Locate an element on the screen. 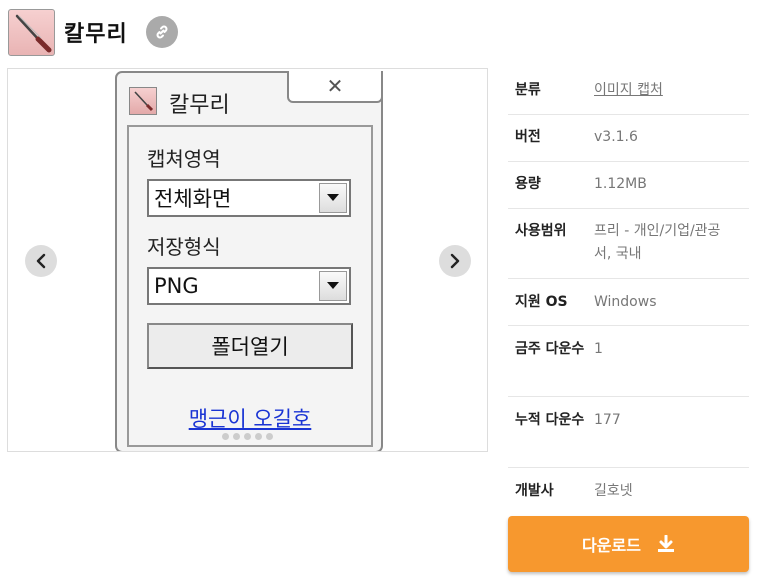 Image resolution: width=757 pixels, height=583 pixels. info-value: 프리 - 개인/기업/관공서, 국내 is located at coordinates (657, 242).